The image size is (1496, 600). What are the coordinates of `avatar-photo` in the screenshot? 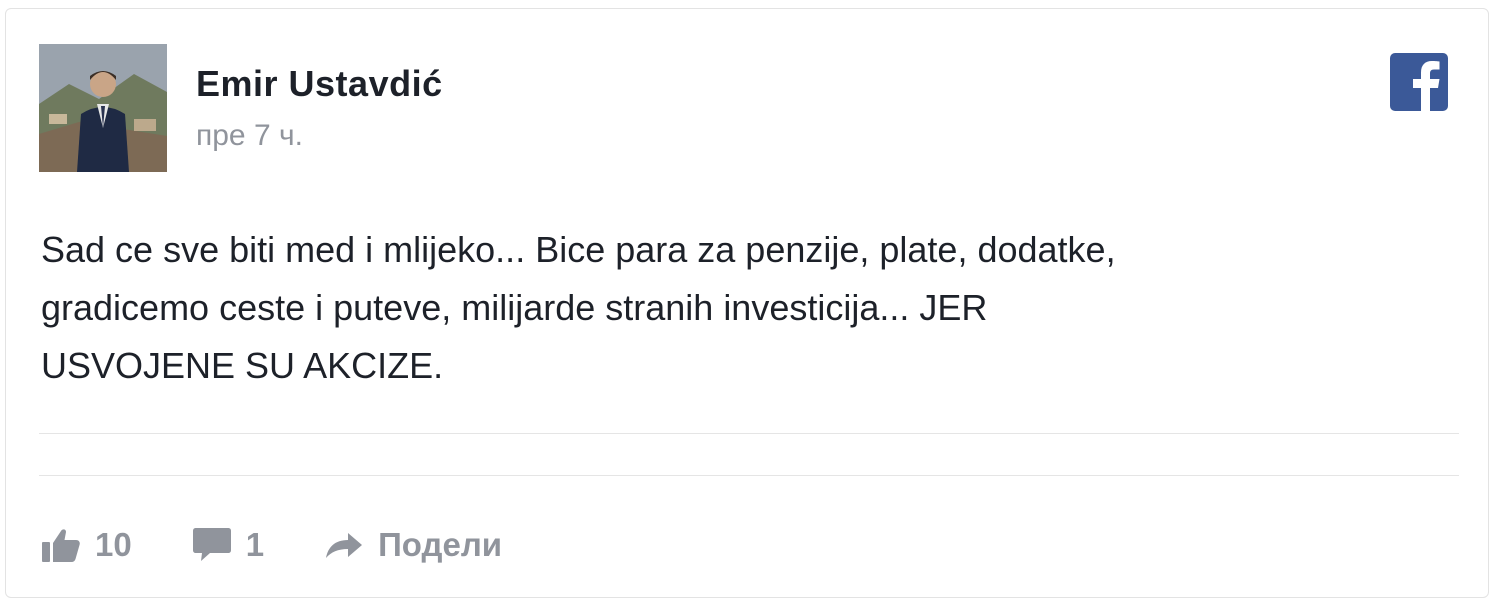 It's located at (103, 108).